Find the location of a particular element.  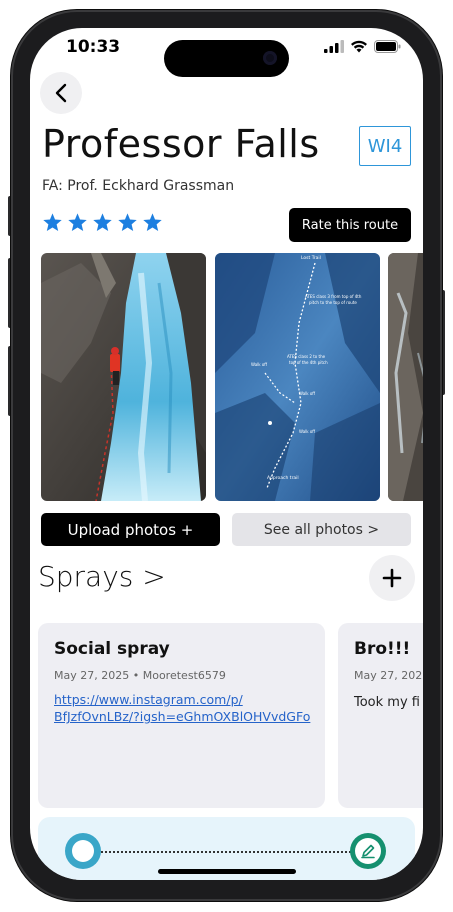

back-button is located at coordinates (61, 93).